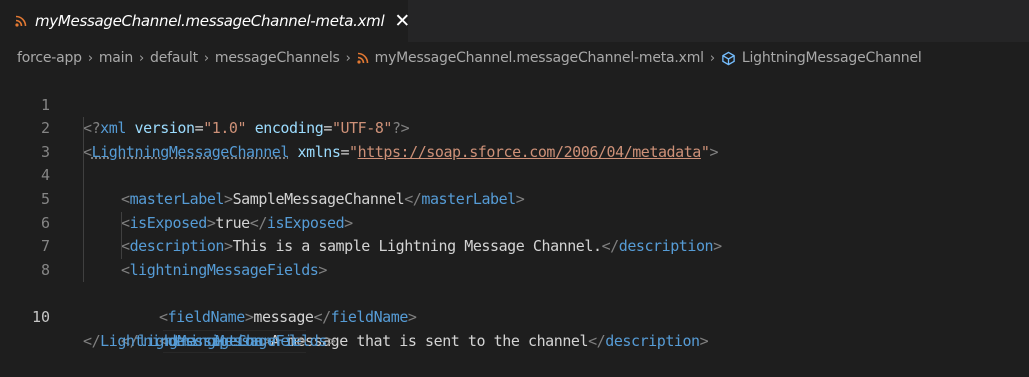  Describe the element at coordinates (210, 21) in the screenshot. I see `tab-title: myMessageChannel.messageChannel-meta.xml` at that location.